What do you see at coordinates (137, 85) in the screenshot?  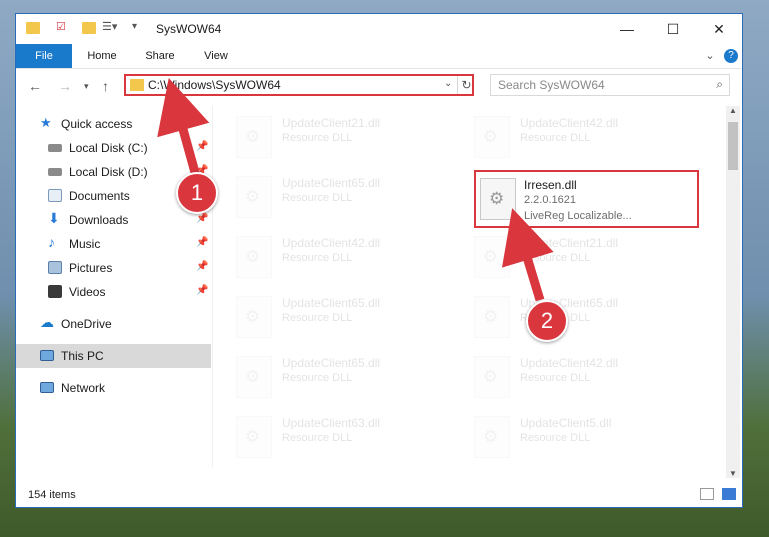 I see `folder-icon` at bounding box center [137, 85].